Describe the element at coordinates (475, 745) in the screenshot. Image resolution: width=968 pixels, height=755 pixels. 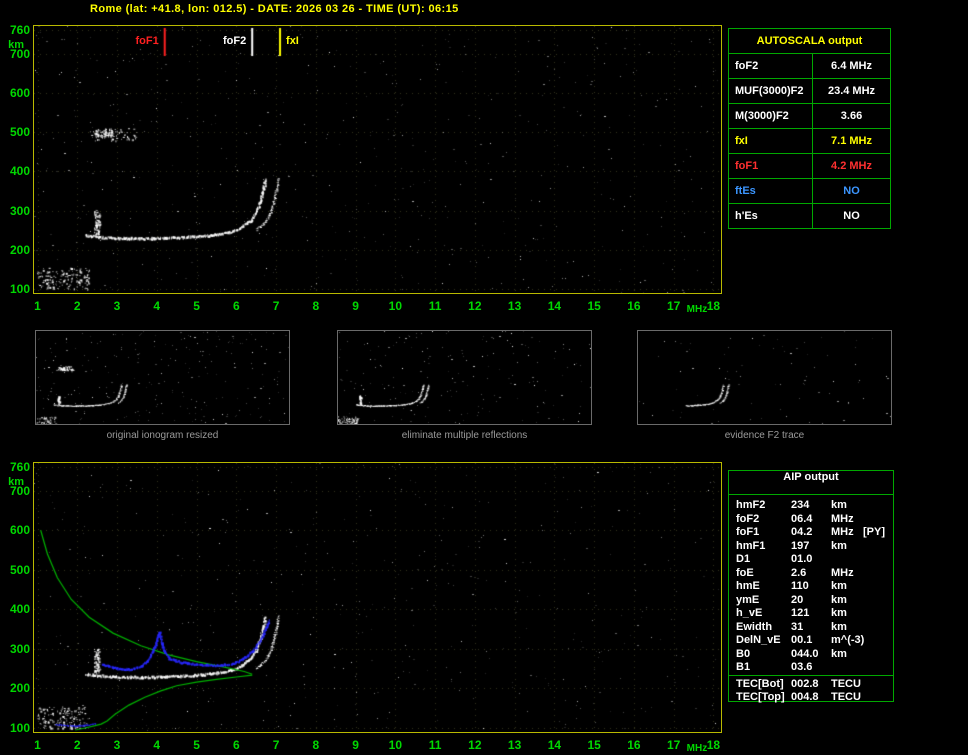
I see `x-tick-label: 12` at that location.